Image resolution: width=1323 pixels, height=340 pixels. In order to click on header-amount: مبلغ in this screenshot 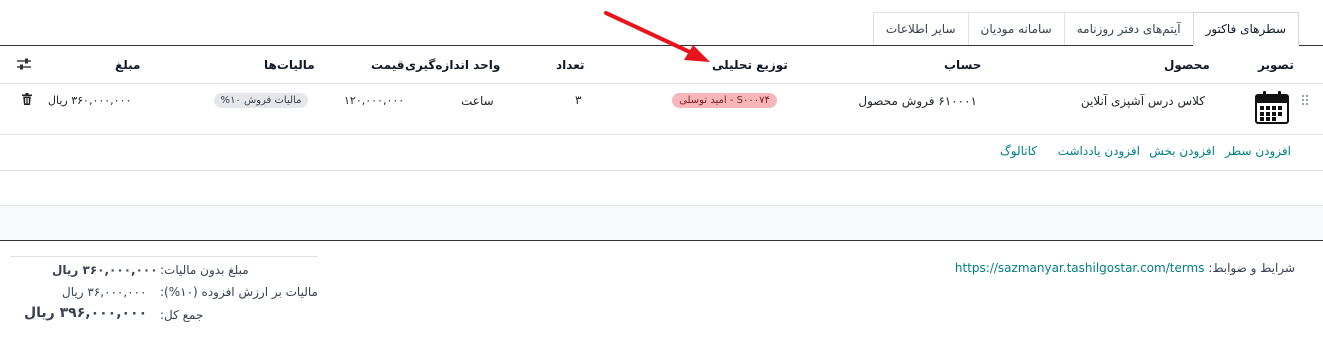, I will do `click(127, 65)`.